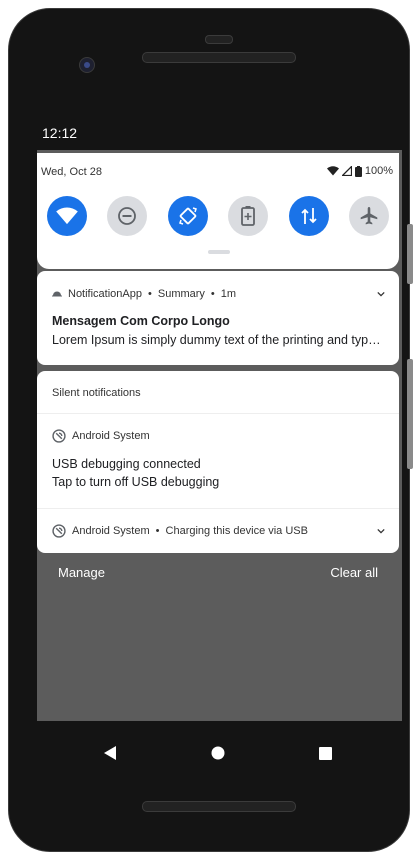 The height and width of the screenshot is (858, 419). What do you see at coordinates (410, 414) in the screenshot?
I see `volume-button` at bounding box center [410, 414].